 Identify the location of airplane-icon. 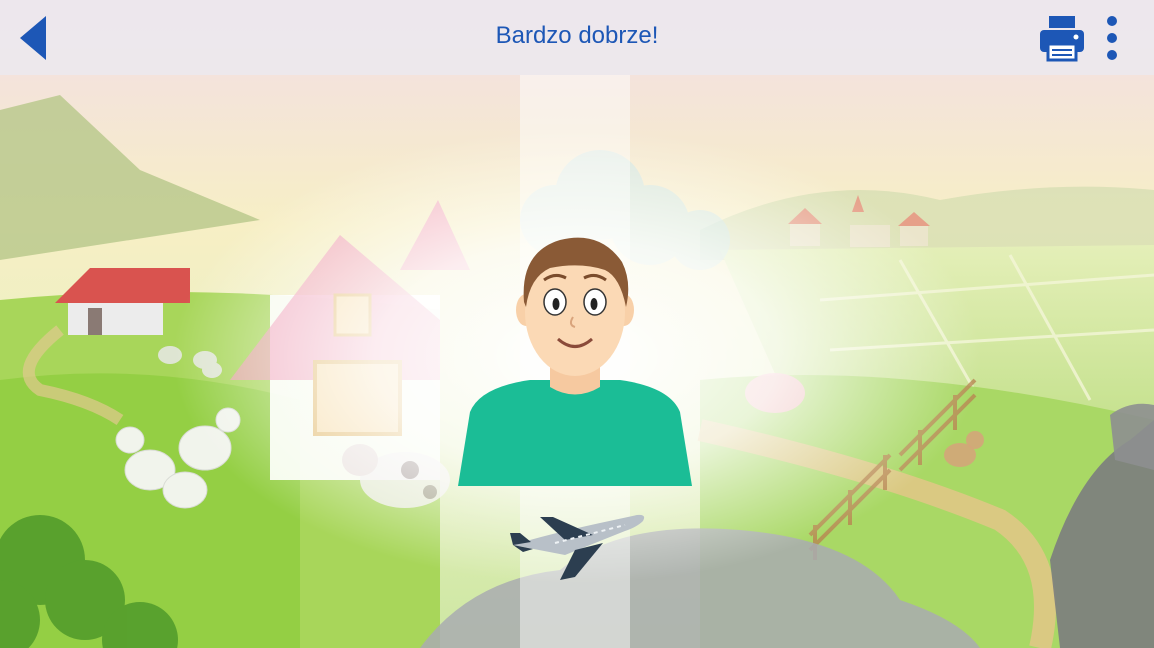
(577, 547).